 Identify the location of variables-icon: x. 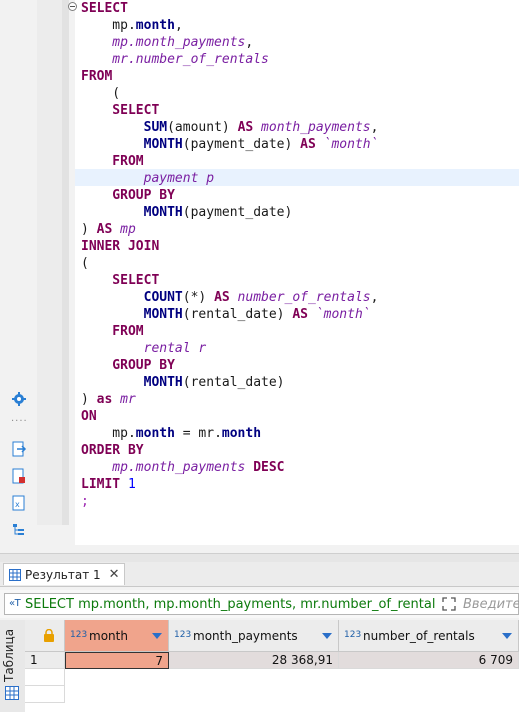
(19, 503).